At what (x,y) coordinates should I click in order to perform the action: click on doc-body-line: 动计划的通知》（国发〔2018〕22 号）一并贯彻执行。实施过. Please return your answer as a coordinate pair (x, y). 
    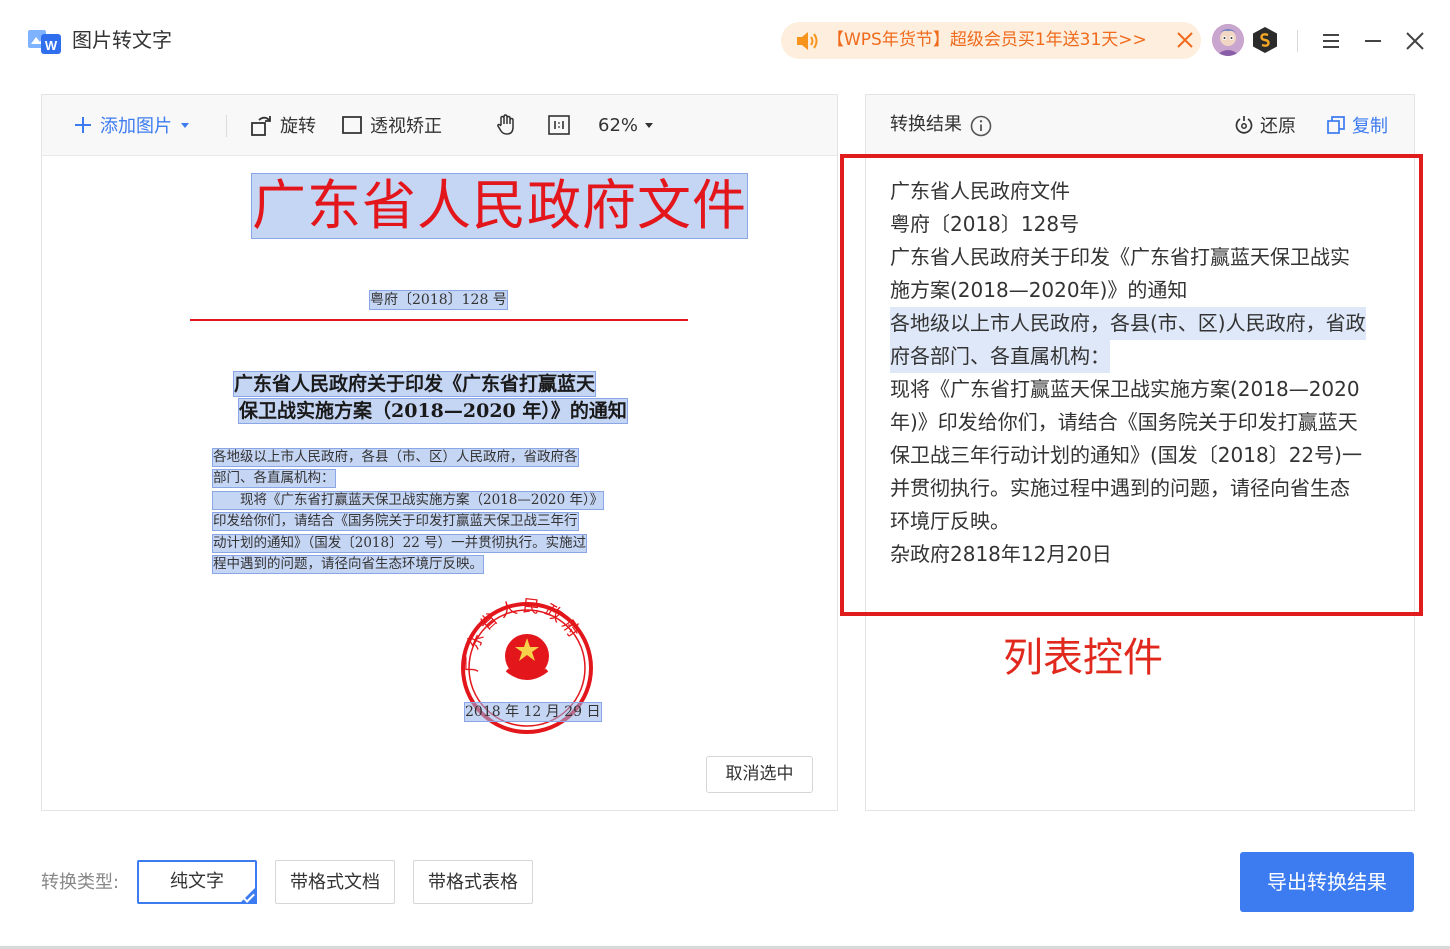
    Looking at the image, I should click on (399, 543).